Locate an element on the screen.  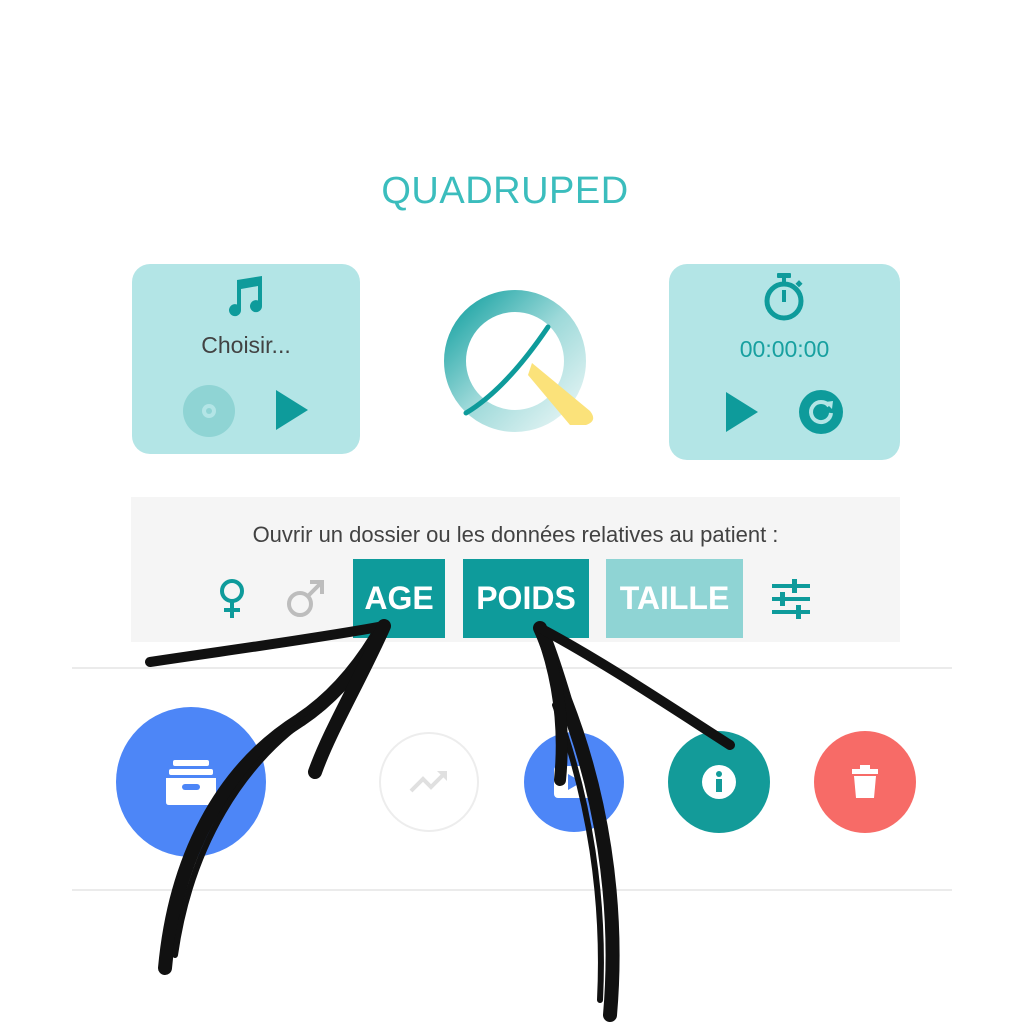
stopwatch-icon is located at coordinates (784, 297).